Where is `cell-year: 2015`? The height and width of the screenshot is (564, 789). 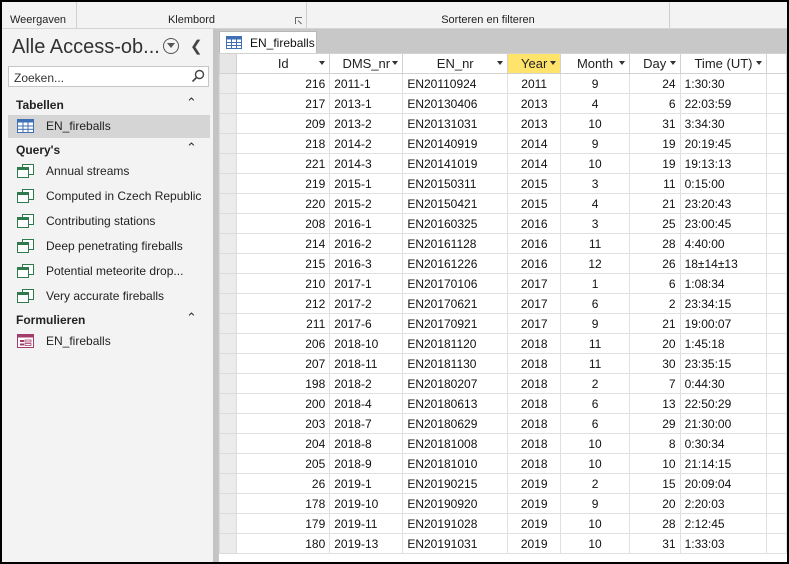 cell-year: 2015 is located at coordinates (534, 203).